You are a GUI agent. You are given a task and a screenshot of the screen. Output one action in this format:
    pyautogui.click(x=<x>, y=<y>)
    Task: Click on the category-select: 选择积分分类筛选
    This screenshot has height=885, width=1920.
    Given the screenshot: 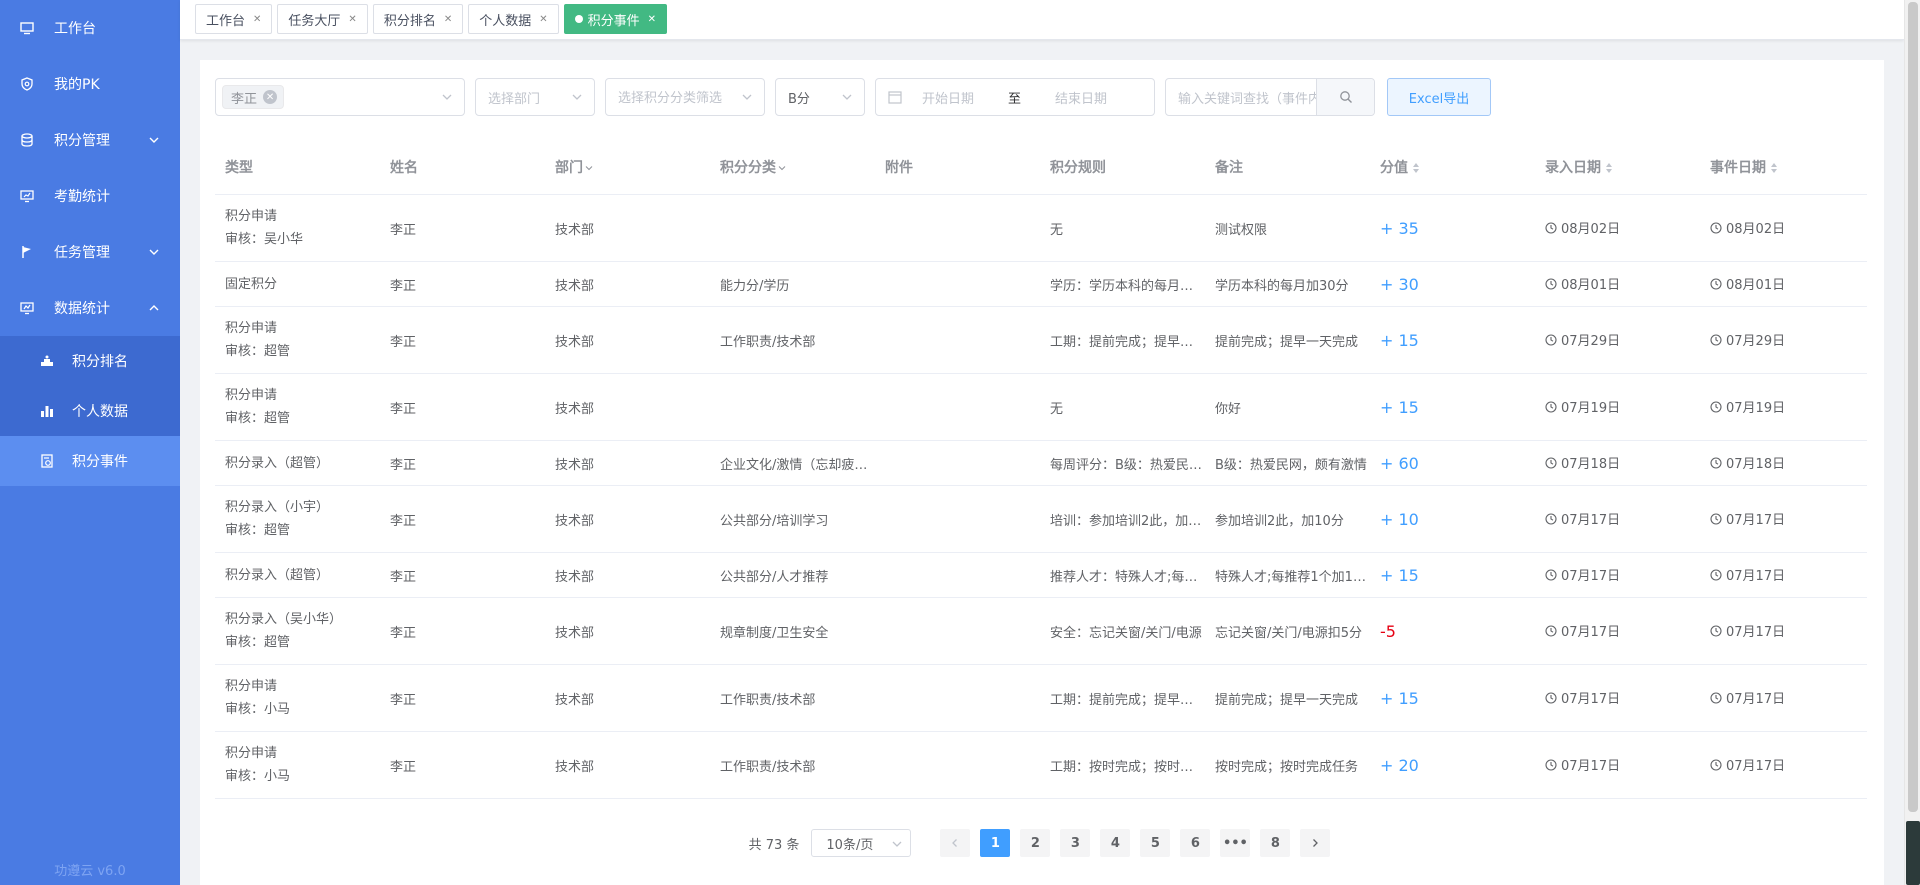 What is the action you would take?
    pyautogui.click(x=685, y=97)
    